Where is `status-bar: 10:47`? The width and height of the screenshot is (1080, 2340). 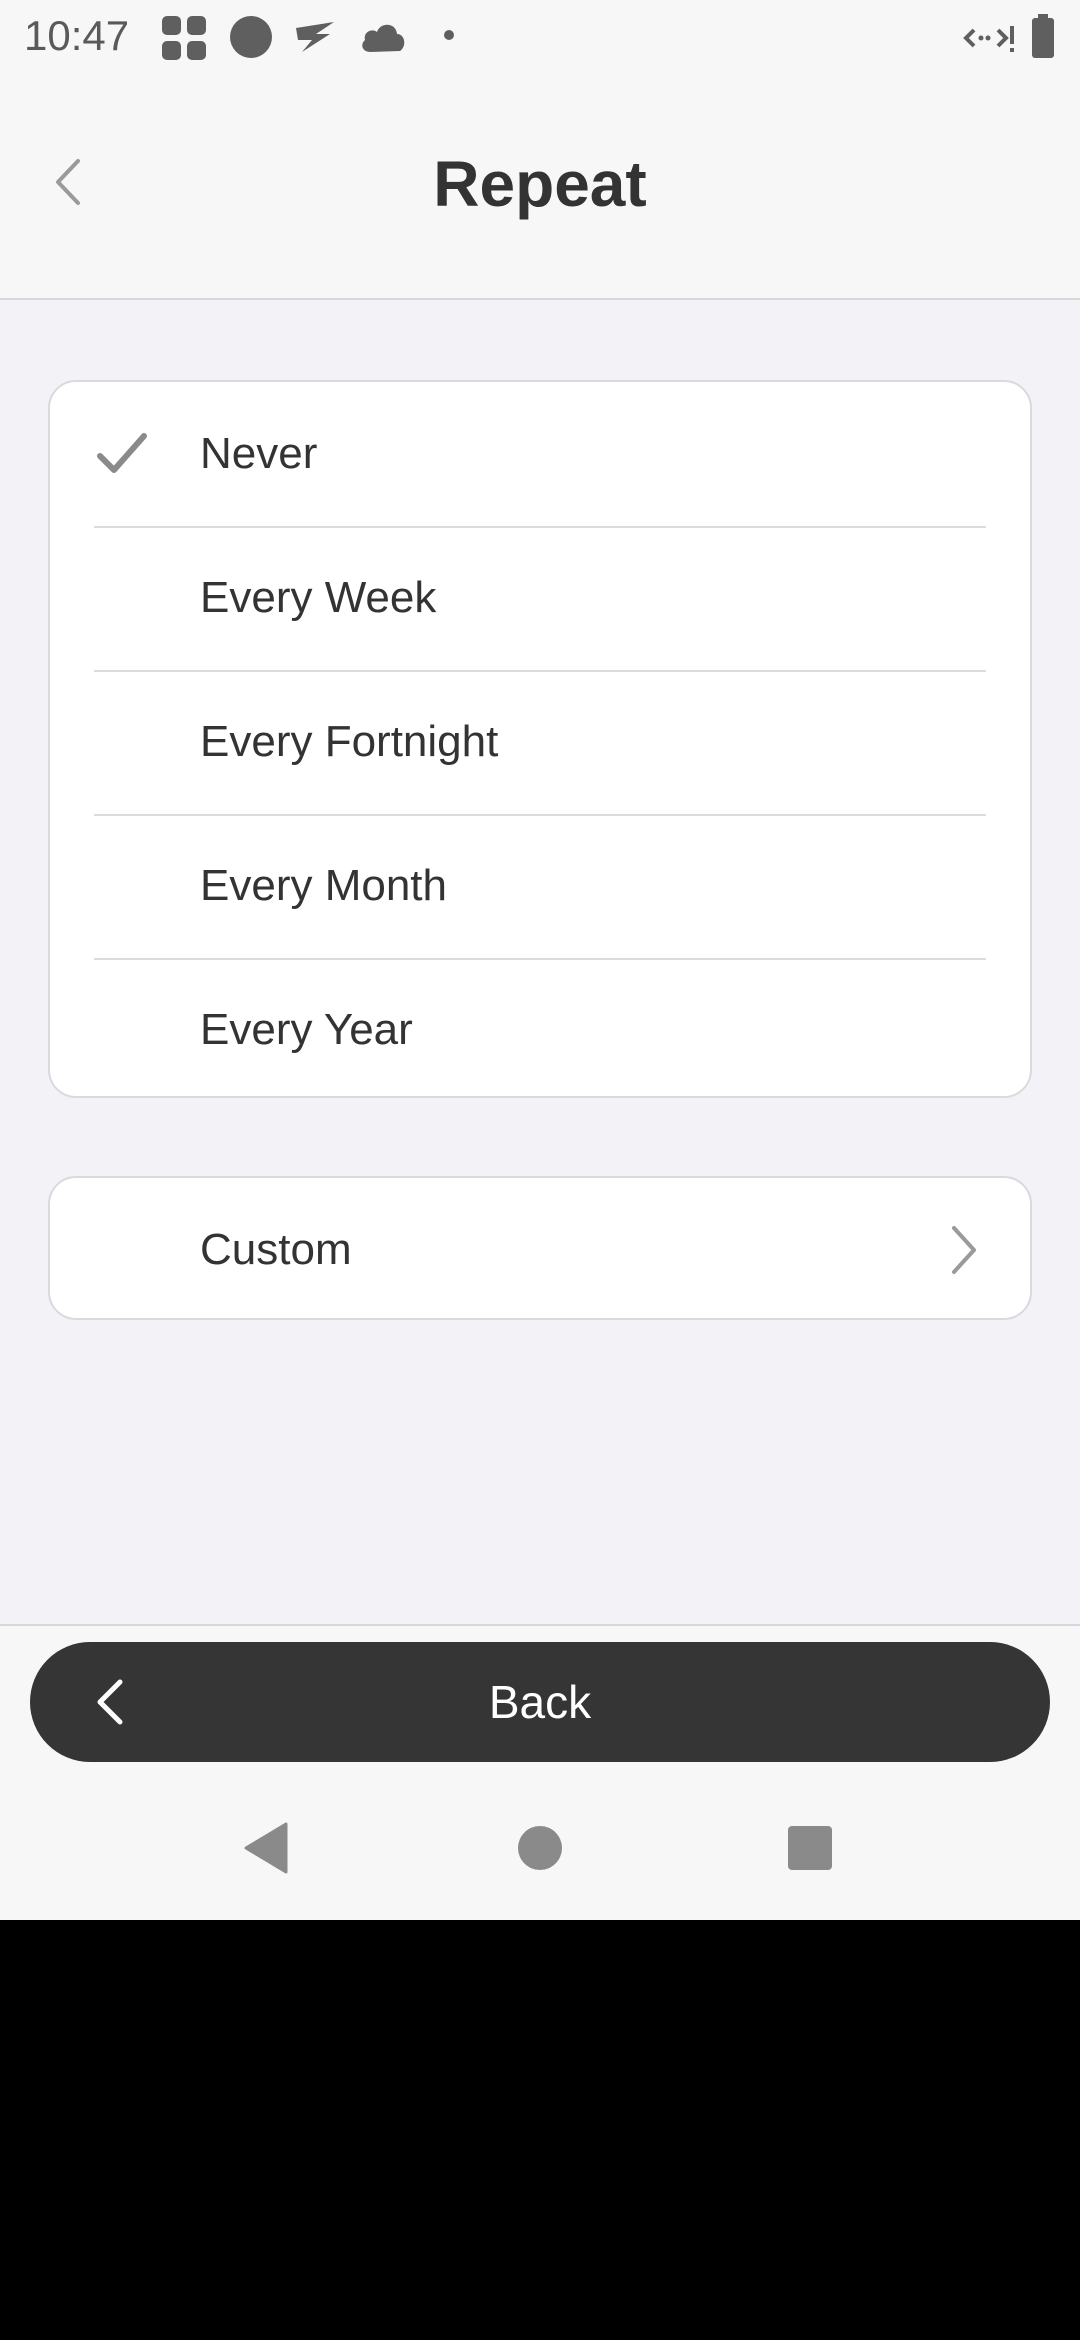 status-bar: 10:47 is located at coordinates (540, 36).